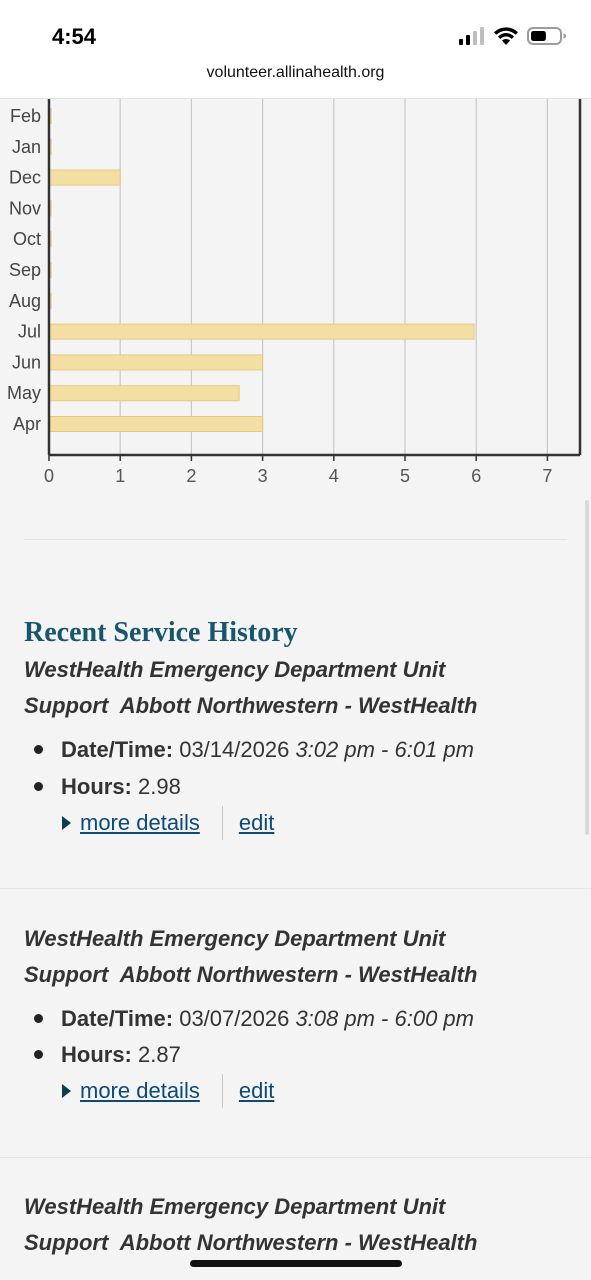  What do you see at coordinates (234, 1018) in the screenshot?
I see `entry-date: 03/07/2026` at bounding box center [234, 1018].